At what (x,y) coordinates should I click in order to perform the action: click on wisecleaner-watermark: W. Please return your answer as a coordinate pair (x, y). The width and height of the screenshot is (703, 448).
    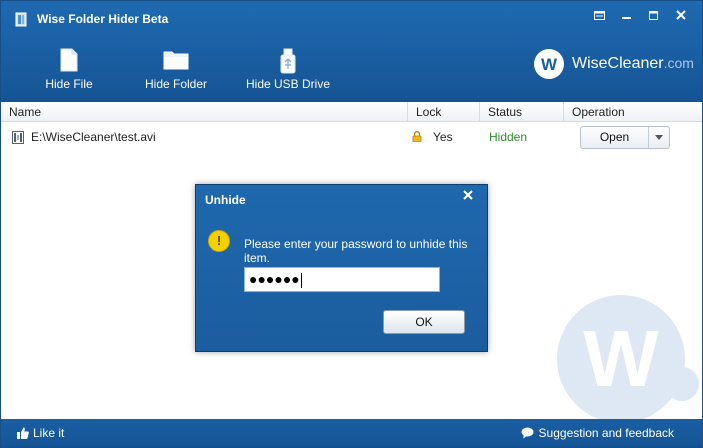
    Looking at the image, I should click on (628, 359).